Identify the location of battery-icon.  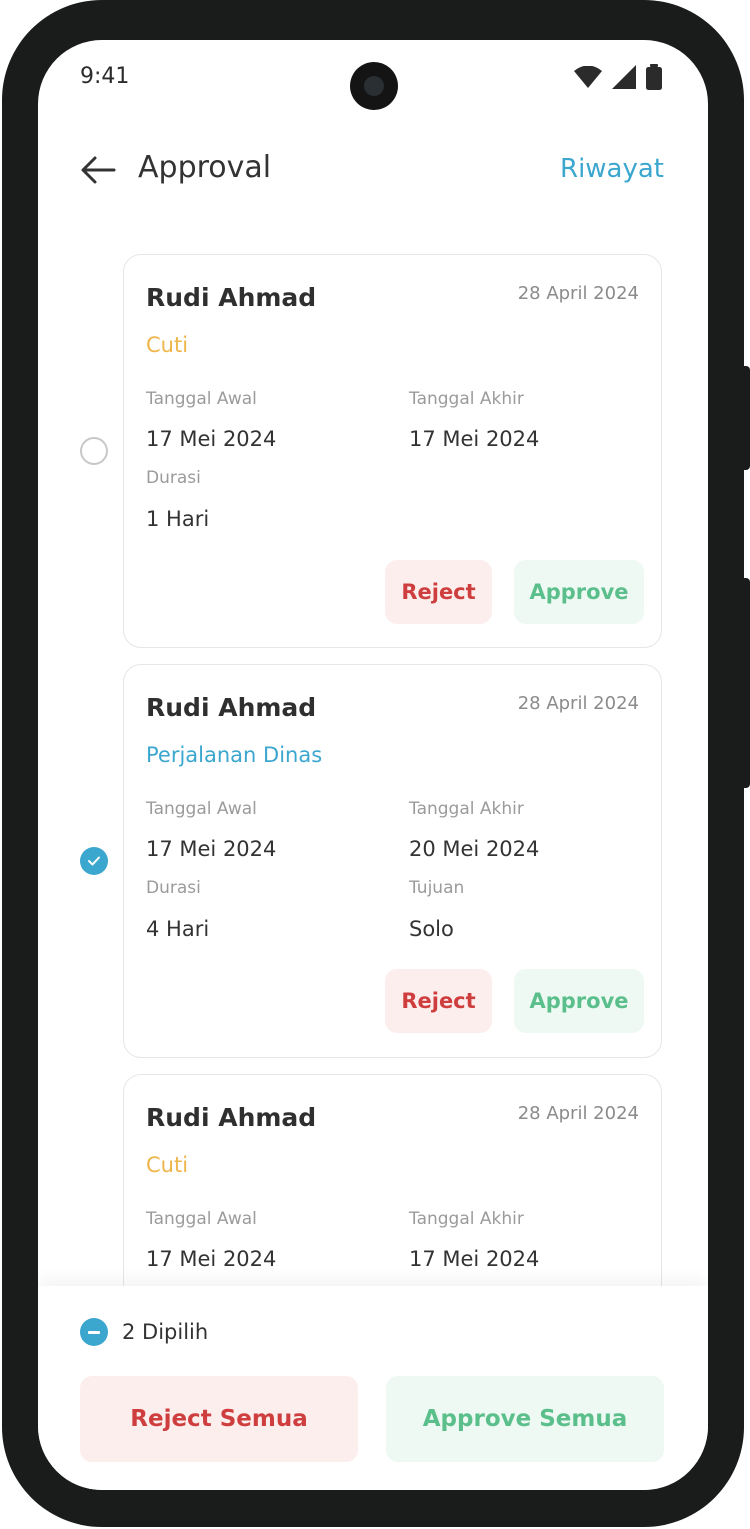
(654, 77).